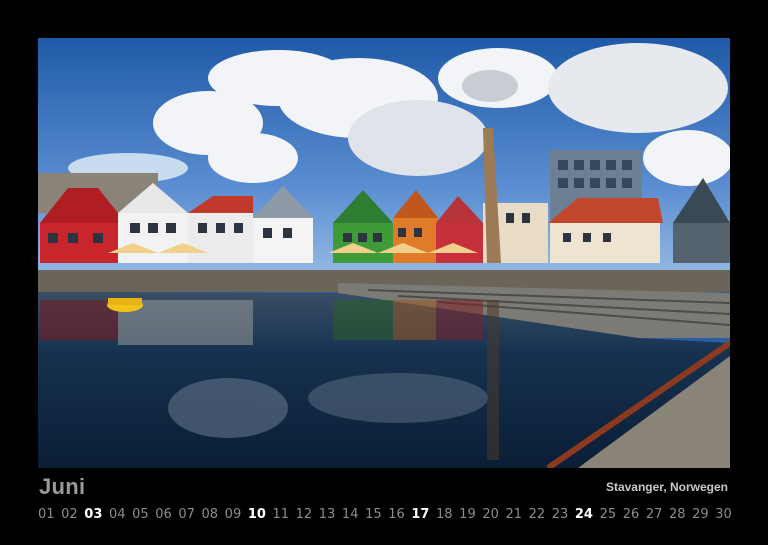  I want to click on day-16: 16, so click(396, 514).